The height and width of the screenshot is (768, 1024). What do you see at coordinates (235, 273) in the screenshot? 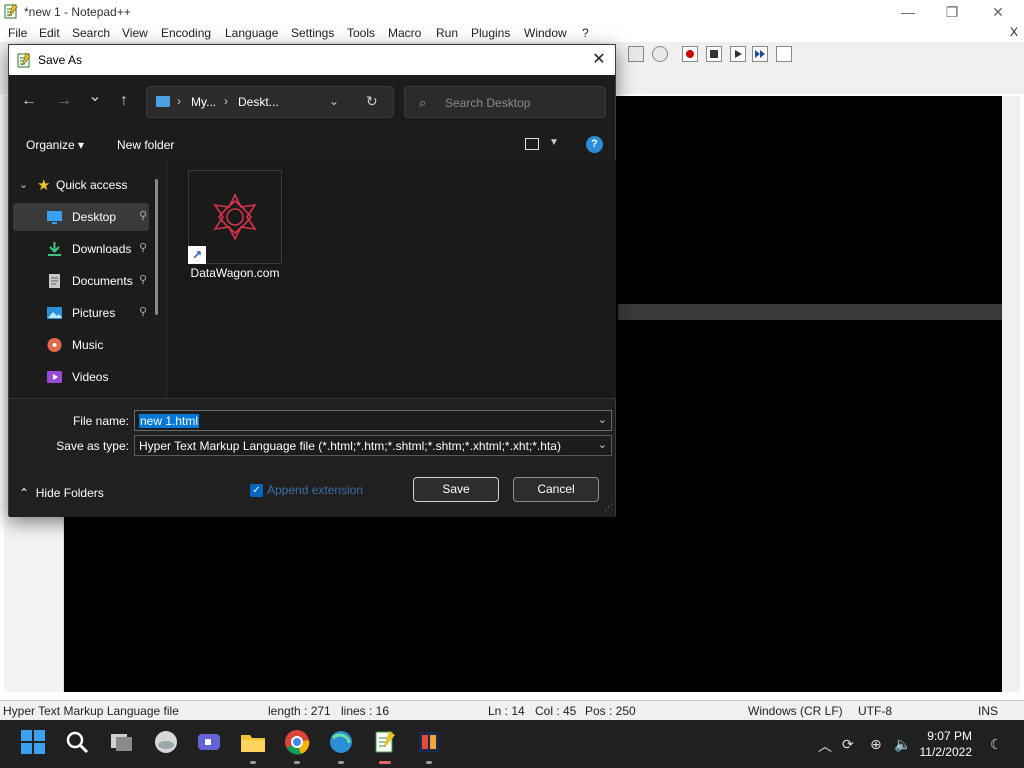
I see `file-name-label: DataWagon.com` at bounding box center [235, 273].